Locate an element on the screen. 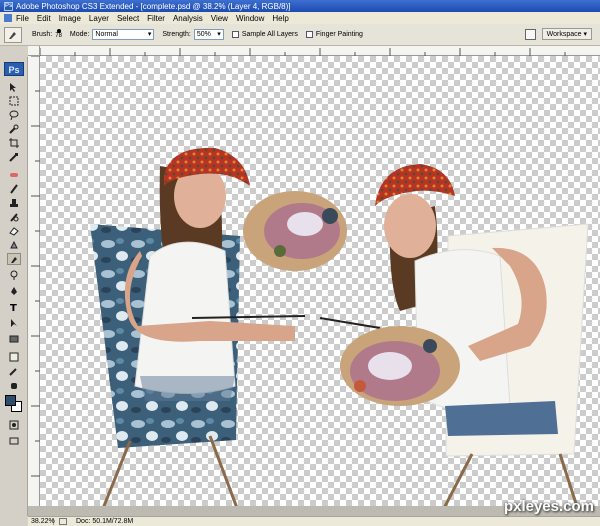  brush-icon is located at coordinates (14, 189).